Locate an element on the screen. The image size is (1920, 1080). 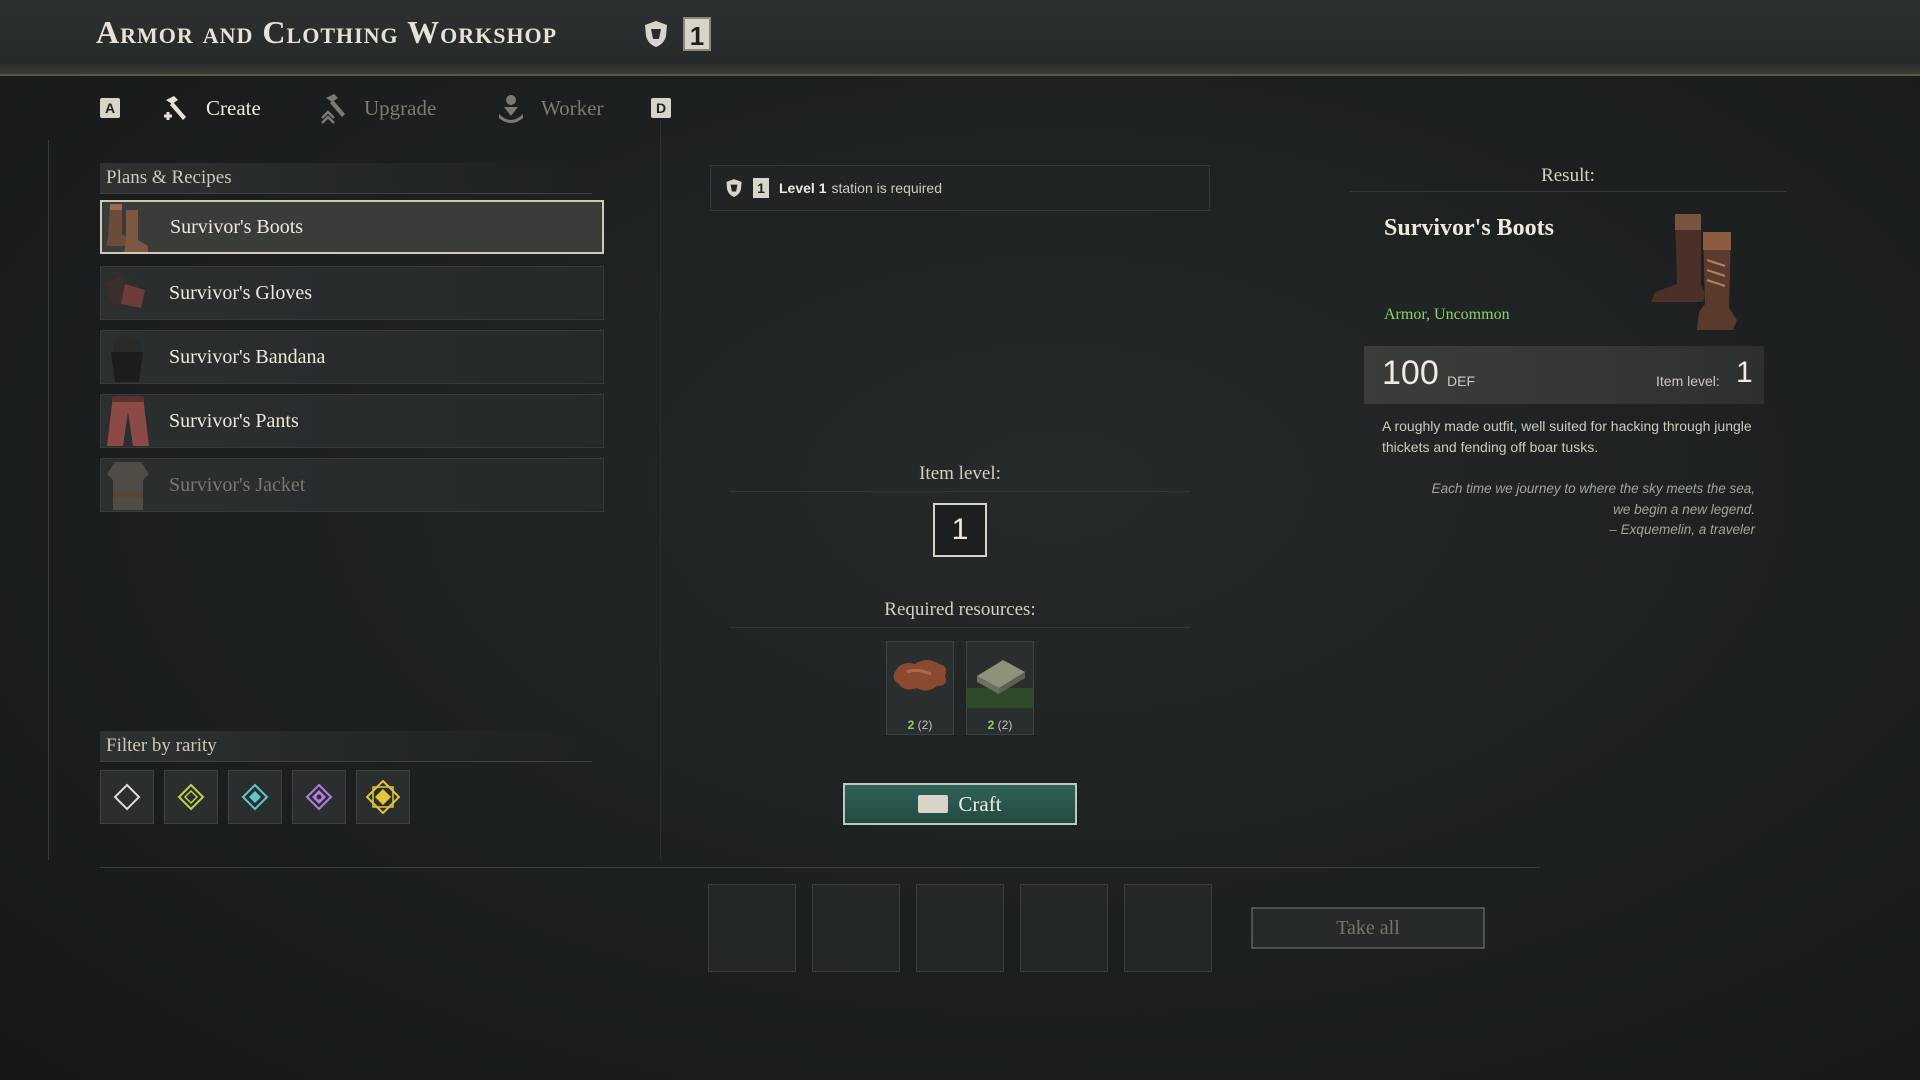
take-all-button: Take all is located at coordinates (1368, 928).